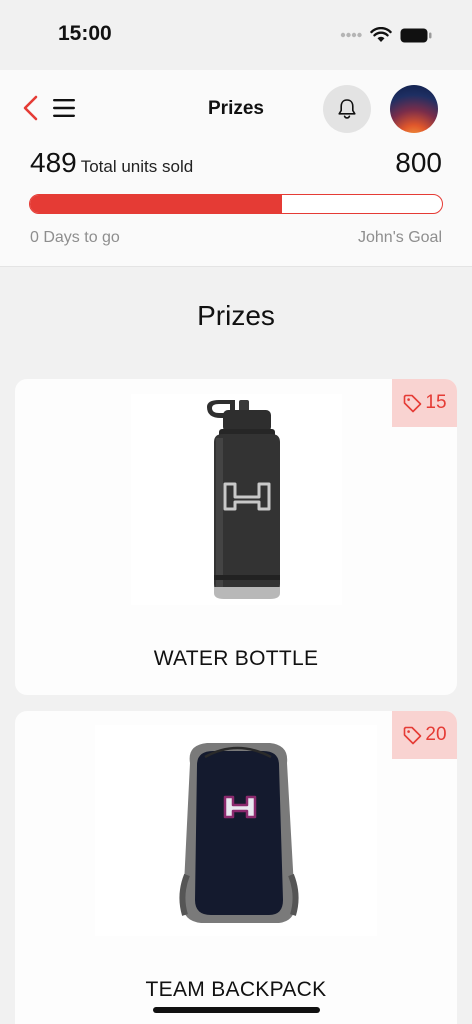  What do you see at coordinates (236, 658) in the screenshot?
I see `prize-name: WATER BOTTLE` at bounding box center [236, 658].